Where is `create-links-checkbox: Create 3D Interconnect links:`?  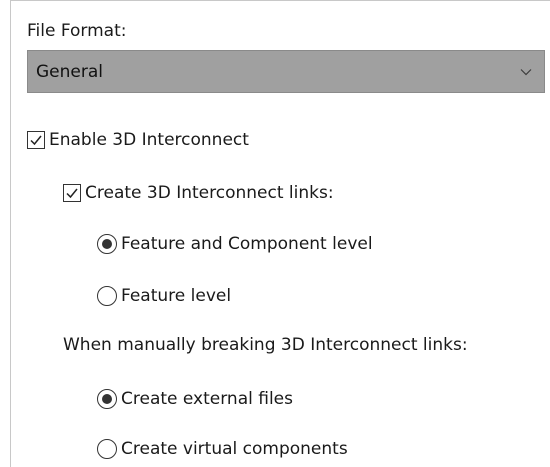
create-links-checkbox: Create 3D Interconnect links: is located at coordinates (198, 193).